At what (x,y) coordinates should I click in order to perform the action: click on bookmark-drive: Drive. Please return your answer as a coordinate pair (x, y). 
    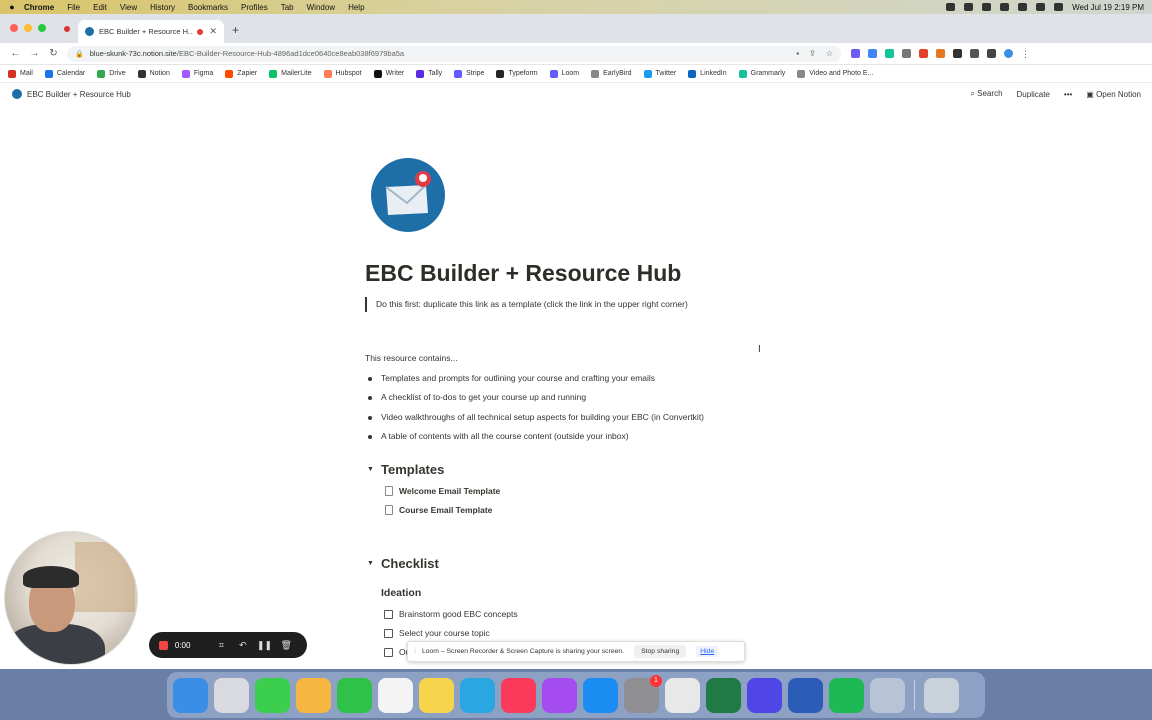
    Looking at the image, I should click on (111, 73).